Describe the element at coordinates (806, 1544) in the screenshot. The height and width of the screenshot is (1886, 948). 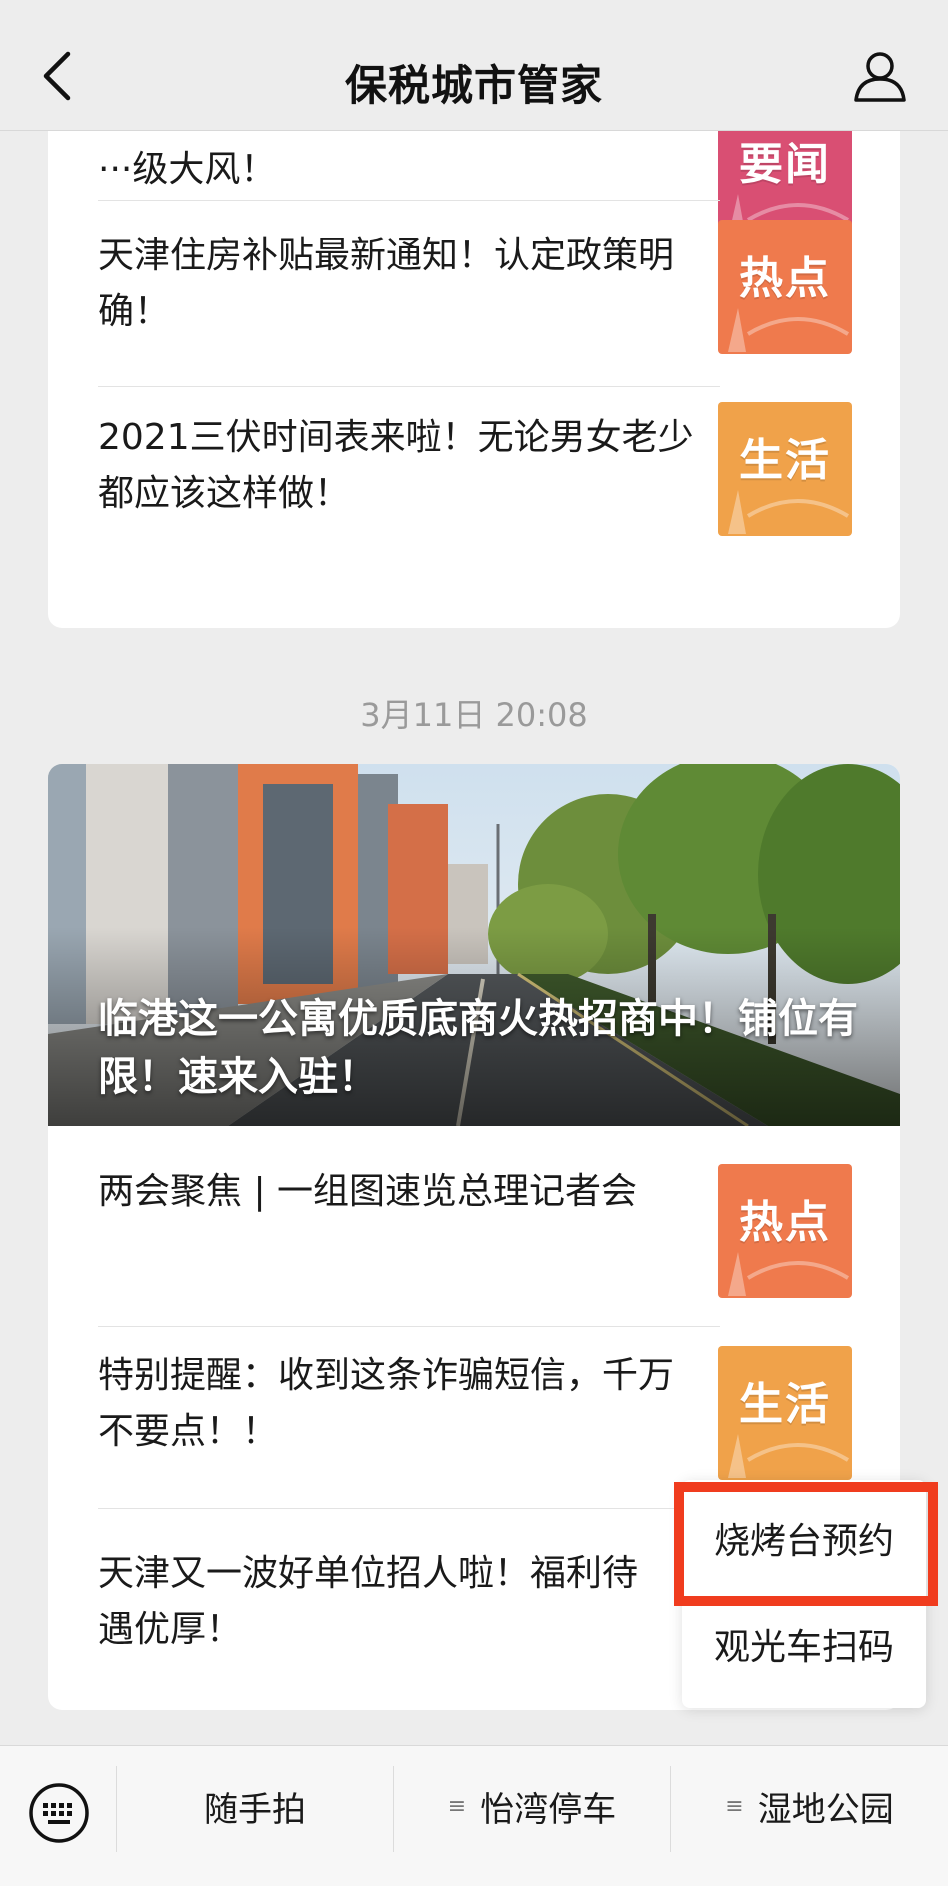
I see `highlight-box` at that location.